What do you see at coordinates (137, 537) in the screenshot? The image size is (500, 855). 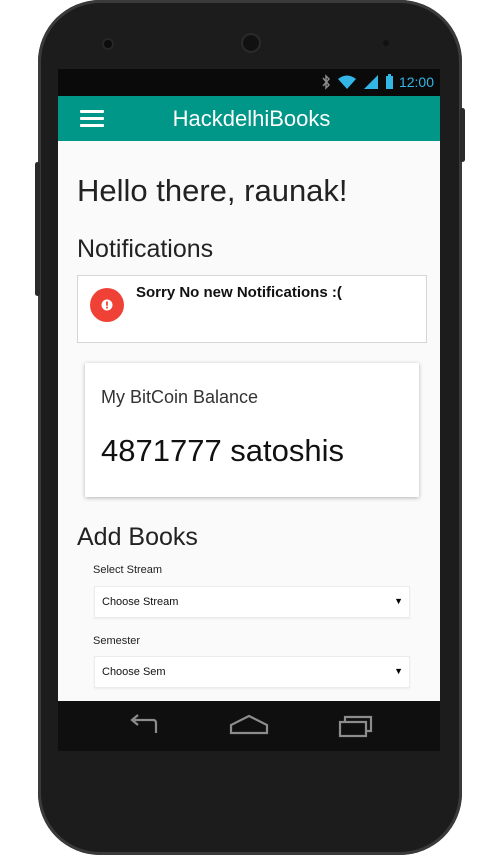 I see `add-books-heading: Add Books` at bounding box center [137, 537].